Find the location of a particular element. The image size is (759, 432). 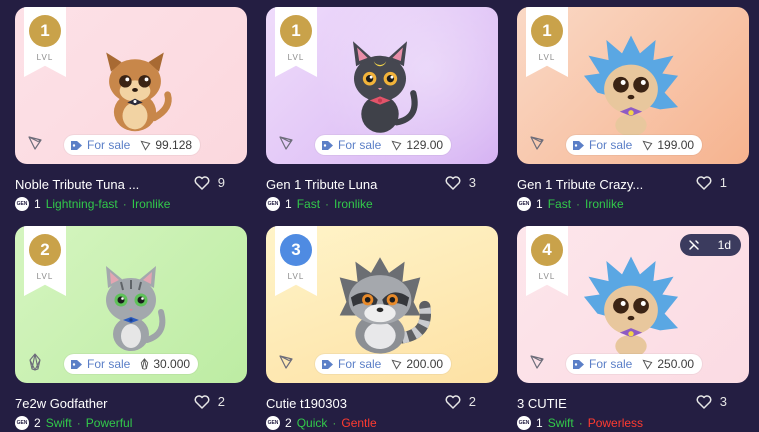

price-value: 250.00 is located at coordinates (676, 364).